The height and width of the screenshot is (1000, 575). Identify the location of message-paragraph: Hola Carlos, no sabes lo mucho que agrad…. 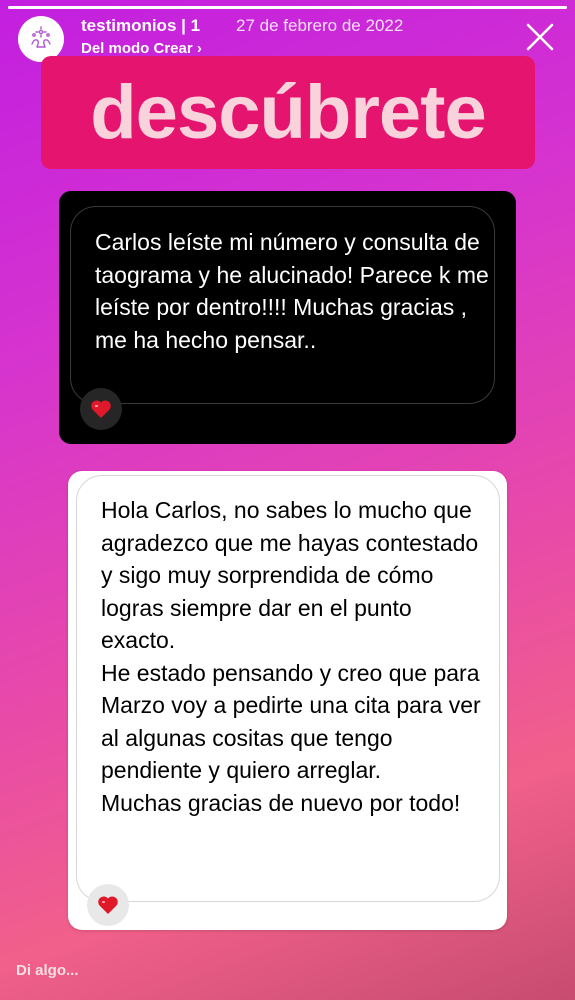
(290, 575).